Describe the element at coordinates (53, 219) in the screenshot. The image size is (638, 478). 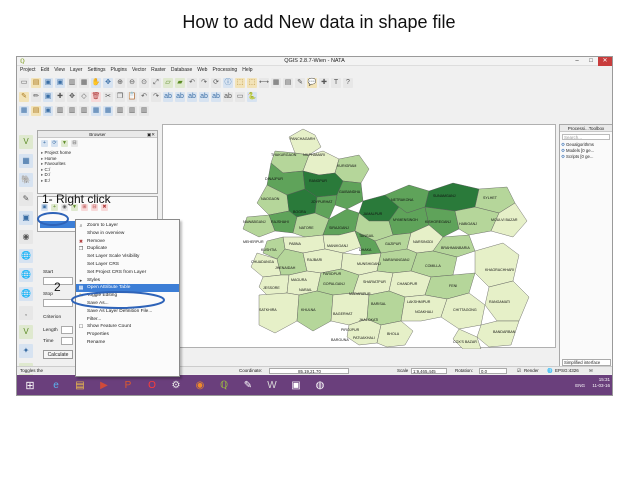
I see `right-click-highlight-ellipse` at that location.